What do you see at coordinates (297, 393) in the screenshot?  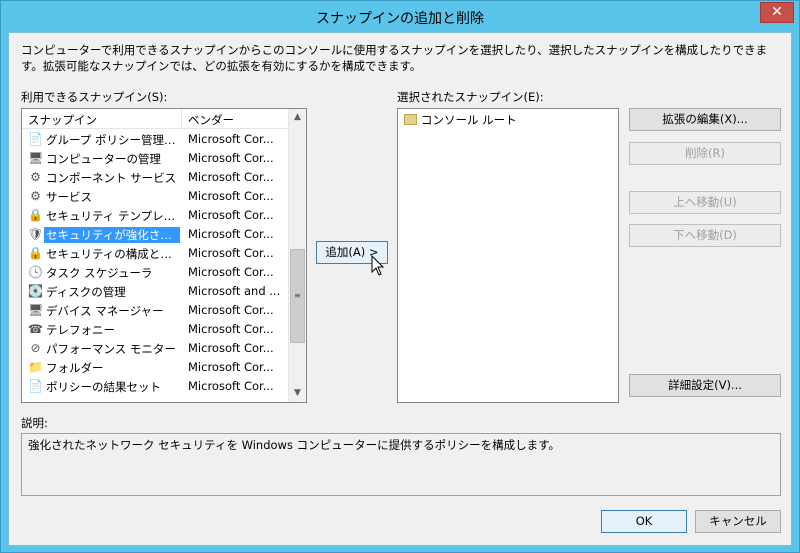 I see `scroll-down-icon: ▼` at bounding box center [297, 393].